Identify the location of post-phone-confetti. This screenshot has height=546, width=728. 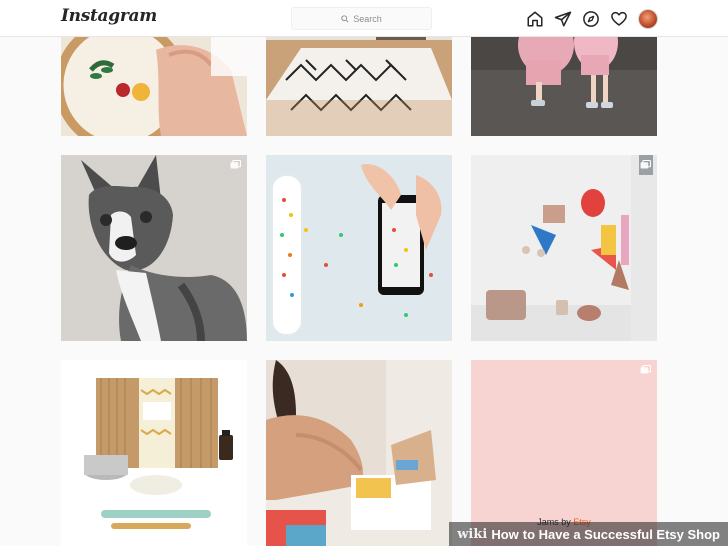
(359, 248).